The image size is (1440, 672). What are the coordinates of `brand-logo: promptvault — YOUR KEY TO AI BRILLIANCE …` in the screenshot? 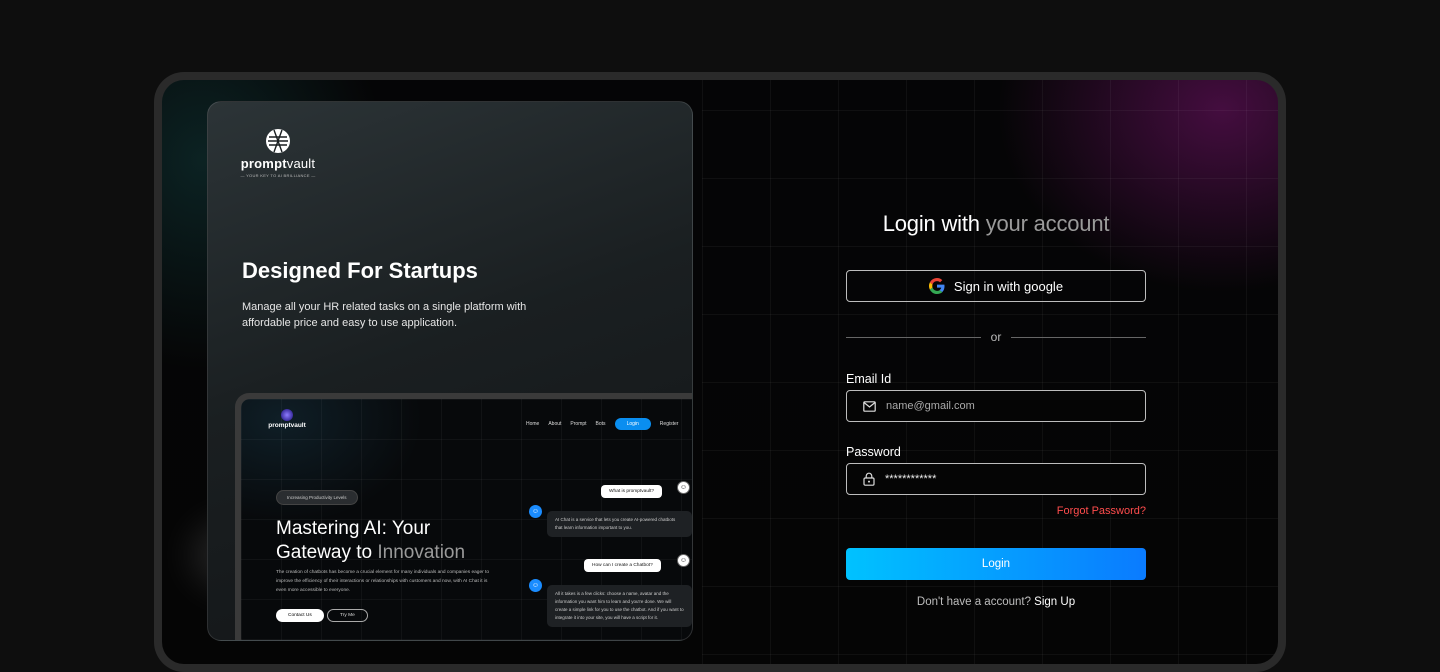 It's located at (278, 153).